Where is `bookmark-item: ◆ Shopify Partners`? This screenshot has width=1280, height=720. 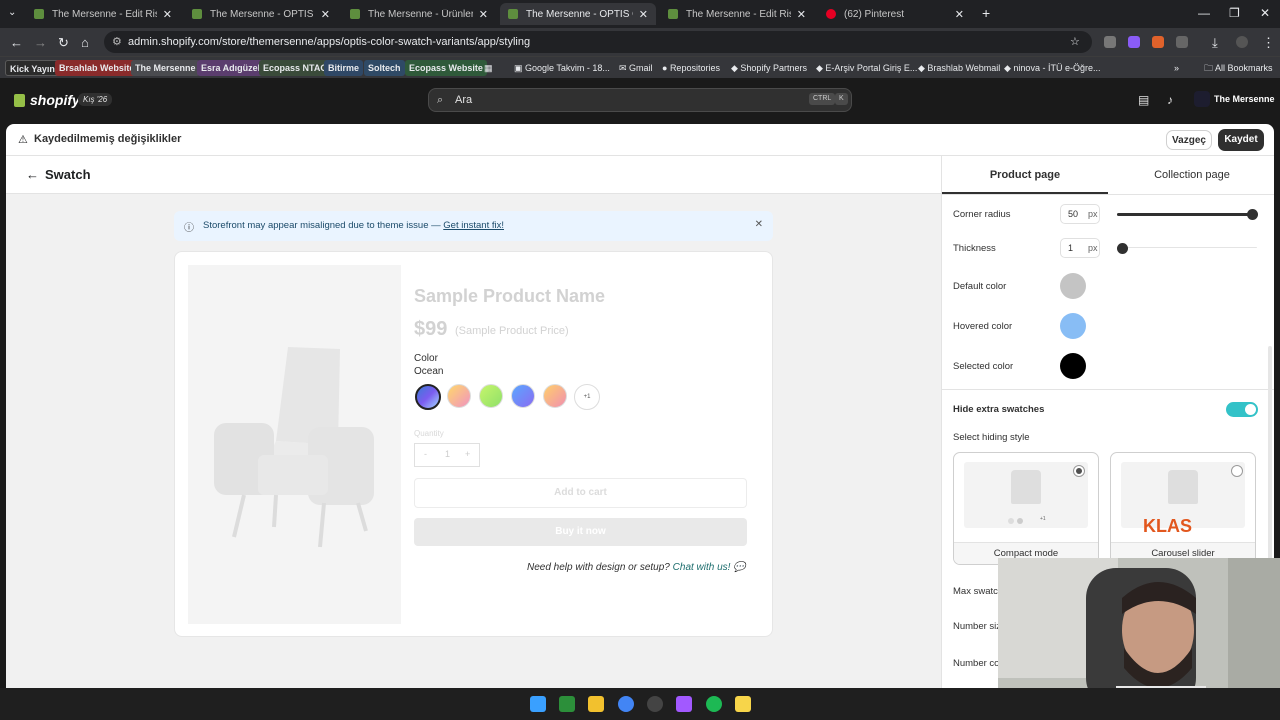 bookmark-item: ◆ Shopify Partners is located at coordinates (769, 68).